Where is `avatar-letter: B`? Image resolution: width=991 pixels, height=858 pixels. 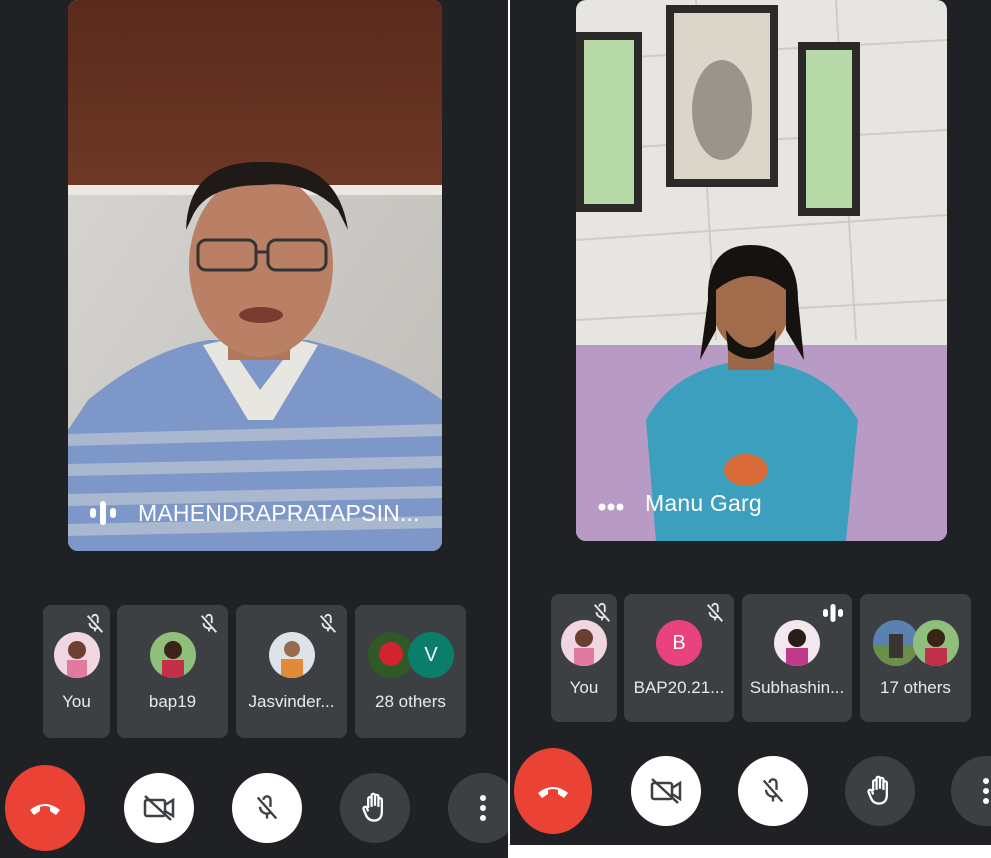 avatar-letter: B is located at coordinates (679, 643).